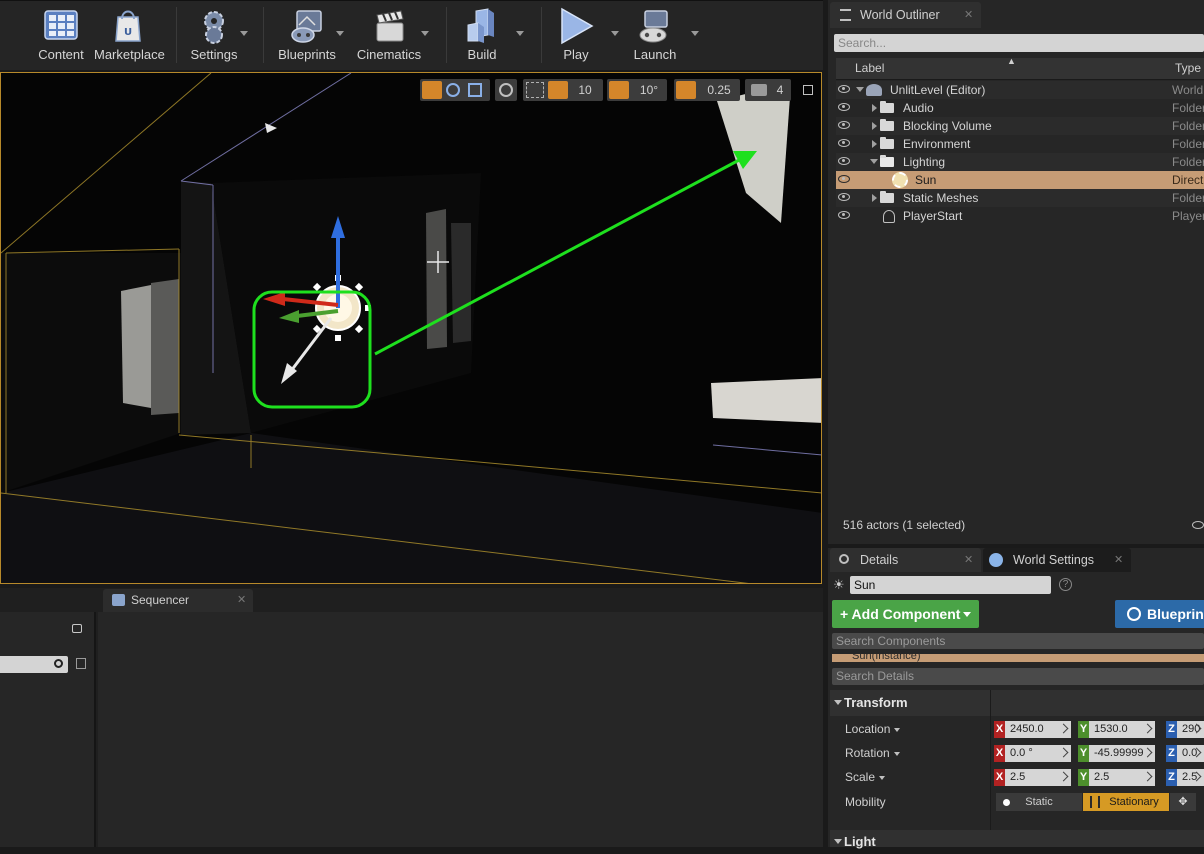 This screenshot has width=1204, height=854. I want to click on cinematics-button: Cinematics, so click(389, 36).